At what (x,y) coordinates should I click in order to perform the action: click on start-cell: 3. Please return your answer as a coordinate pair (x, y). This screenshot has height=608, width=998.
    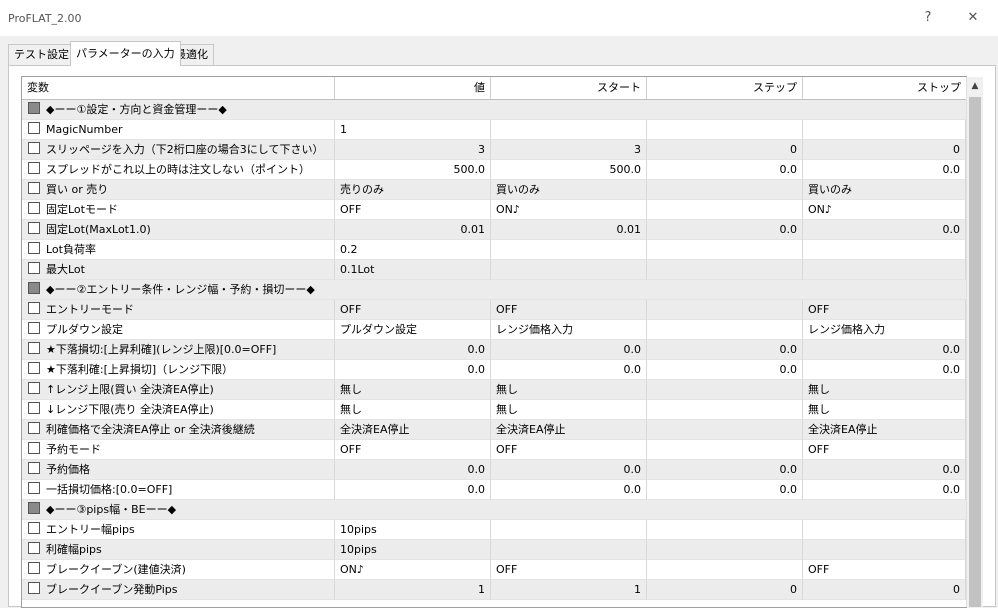
    Looking at the image, I should click on (569, 150).